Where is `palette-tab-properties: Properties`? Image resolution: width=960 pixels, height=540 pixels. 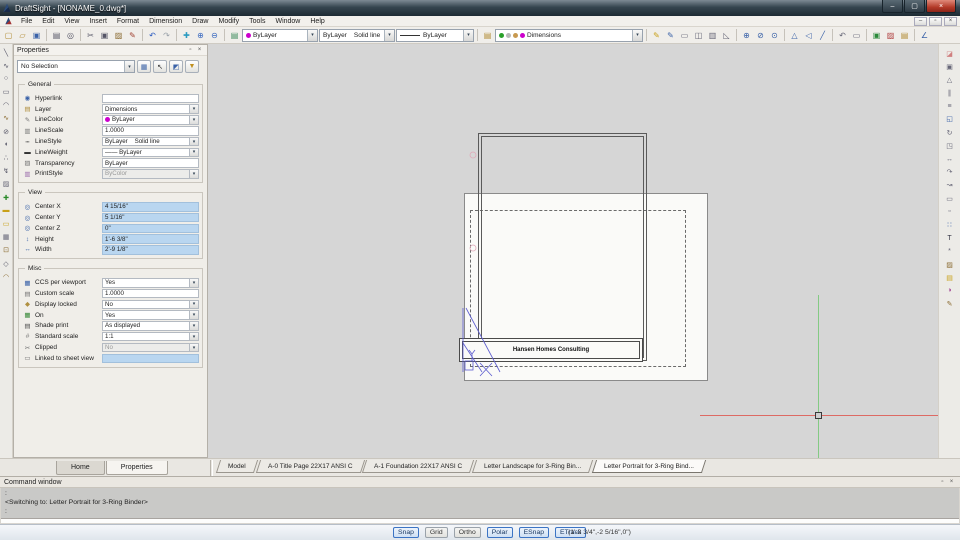
palette-tab-properties: Properties is located at coordinates (136, 468).